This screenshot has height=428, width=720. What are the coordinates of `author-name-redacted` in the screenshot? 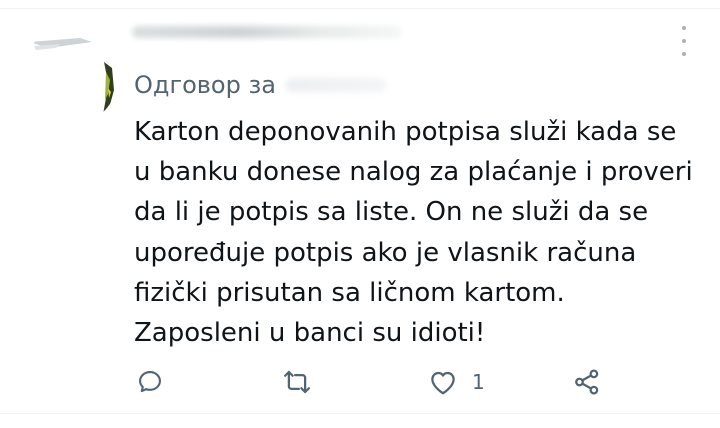 It's located at (267, 32).